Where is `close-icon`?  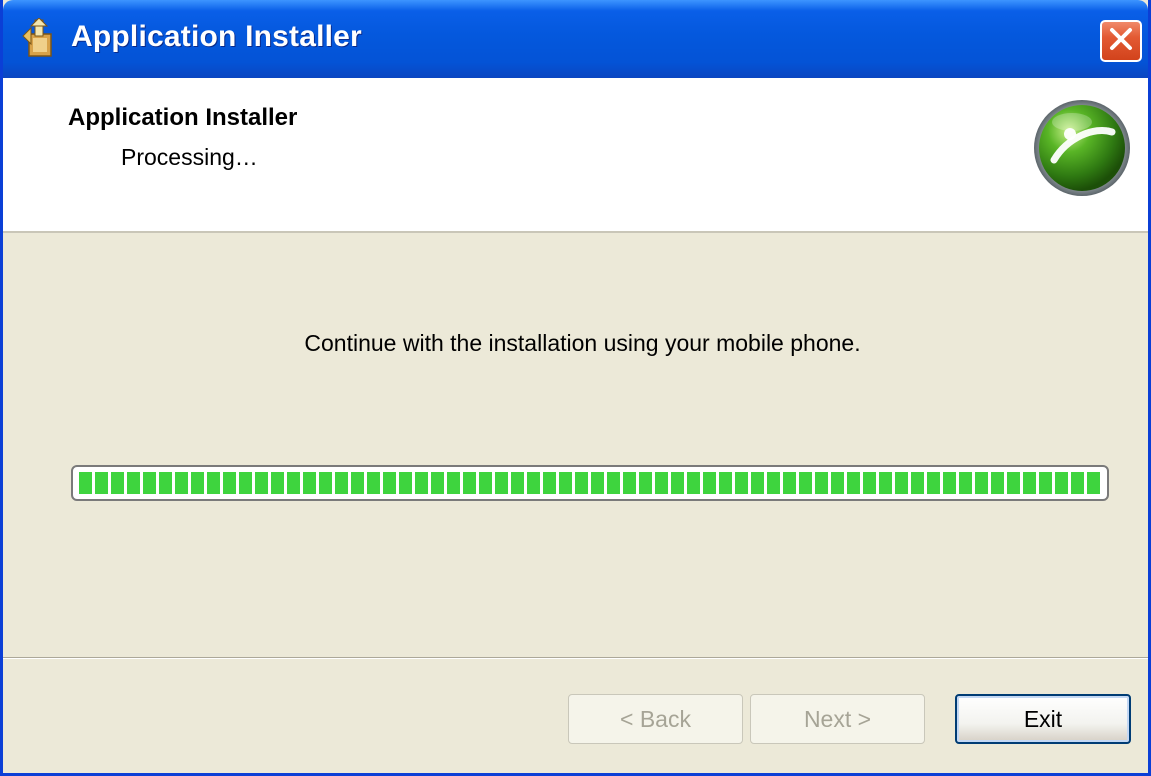 close-icon is located at coordinates (1121, 41).